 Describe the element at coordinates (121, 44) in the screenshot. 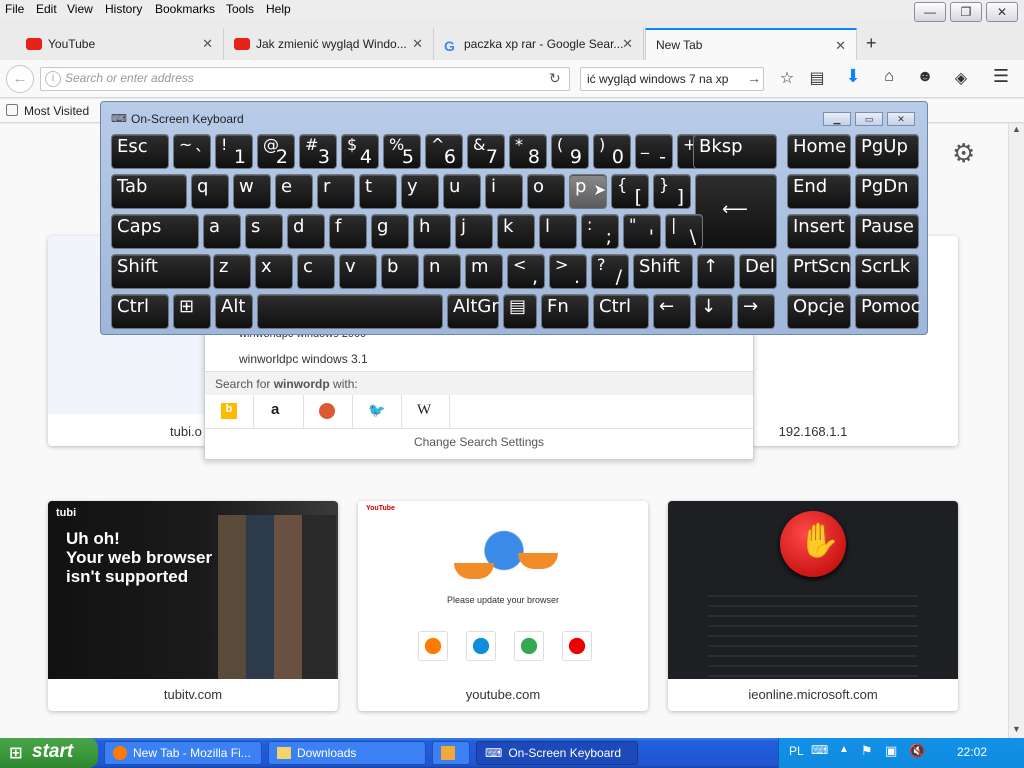

I see `tab-youtube: YouTube ✕` at that location.